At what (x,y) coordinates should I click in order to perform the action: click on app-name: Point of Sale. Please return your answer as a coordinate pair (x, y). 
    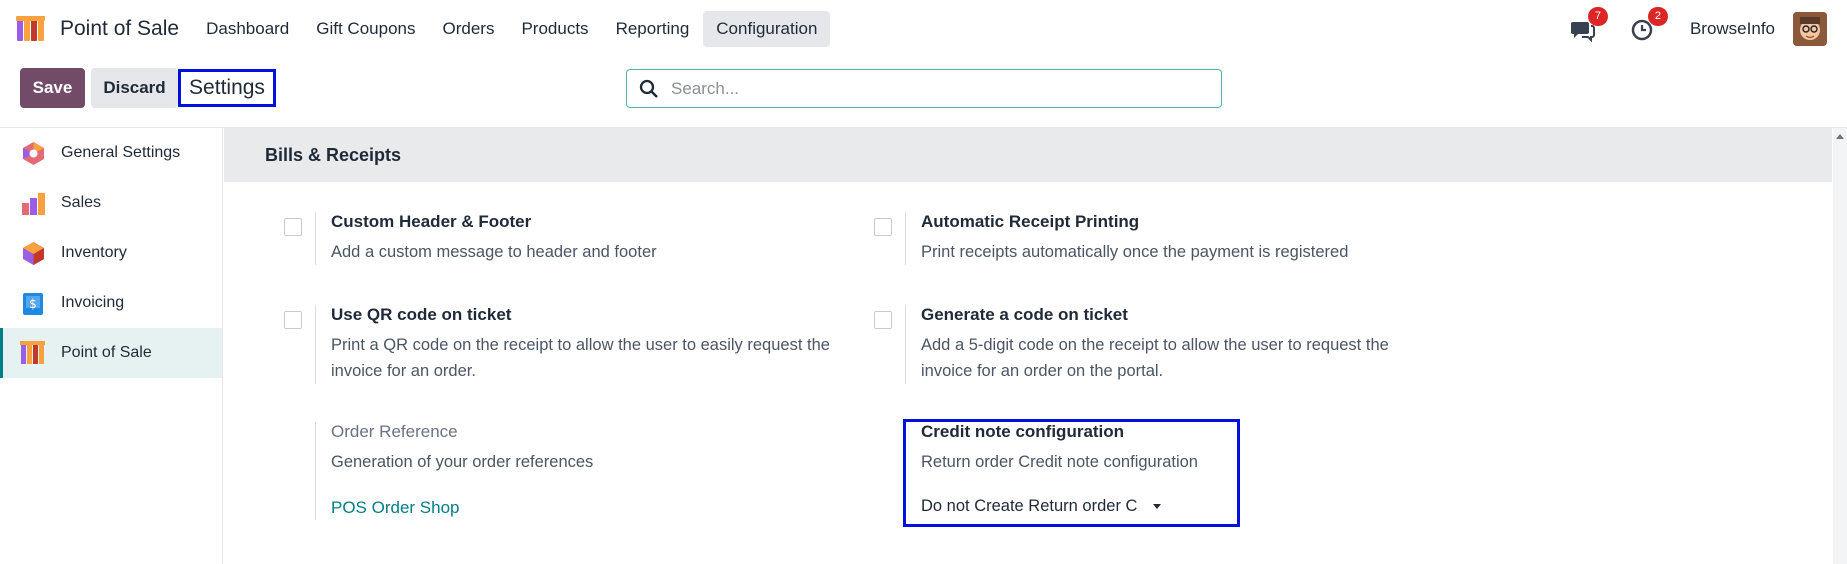
    Looking at the image, I should click on (119, 29).